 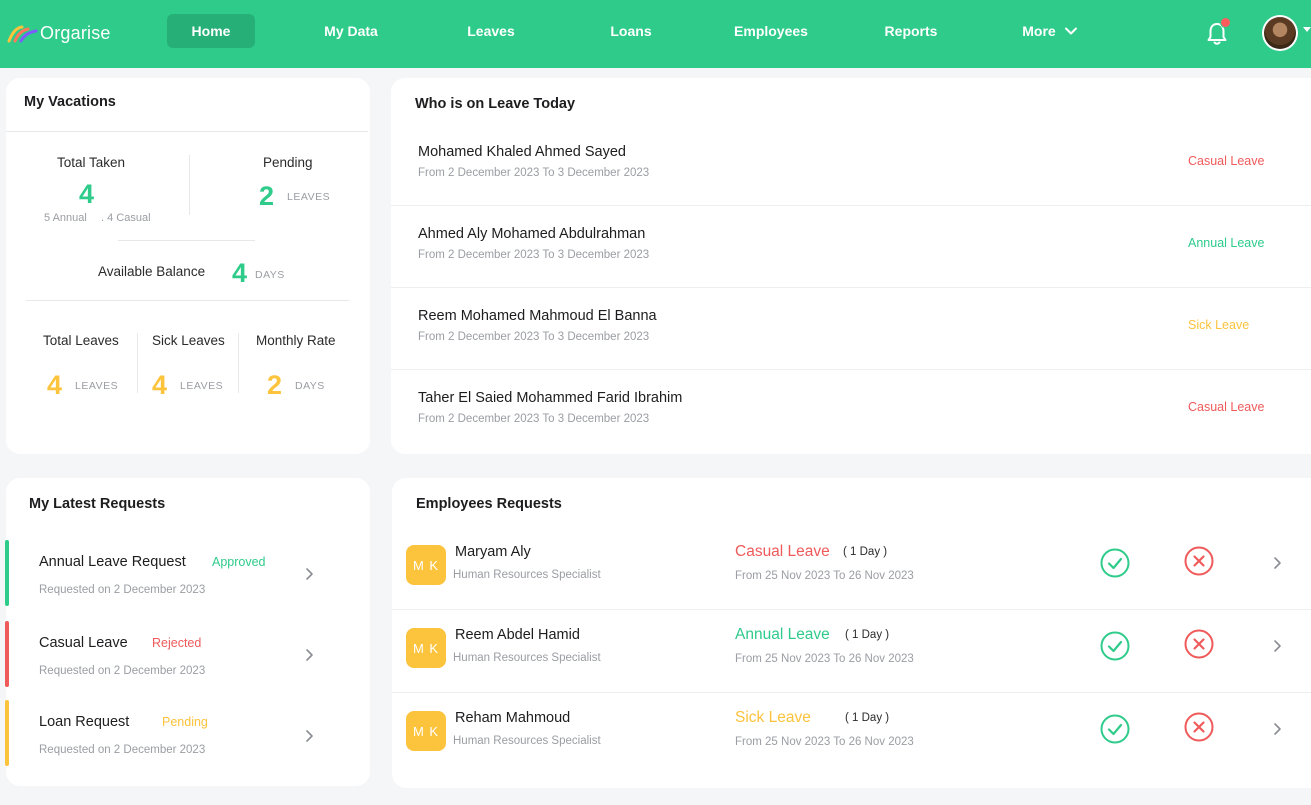 I want to click on leave-type: Annual Leave, so click(x=1226, y=243).